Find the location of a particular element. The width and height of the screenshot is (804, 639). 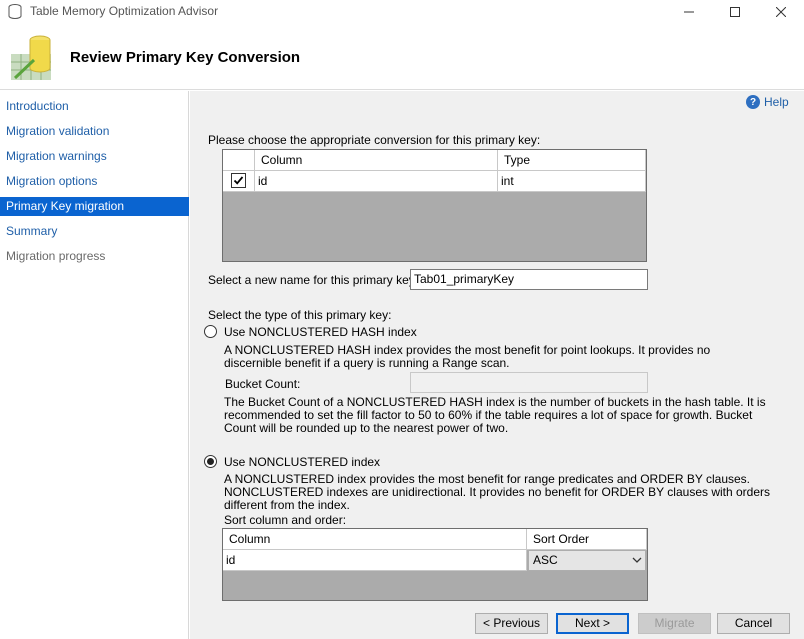

sort-order-value: ASC is located at coordinates (545, 560).